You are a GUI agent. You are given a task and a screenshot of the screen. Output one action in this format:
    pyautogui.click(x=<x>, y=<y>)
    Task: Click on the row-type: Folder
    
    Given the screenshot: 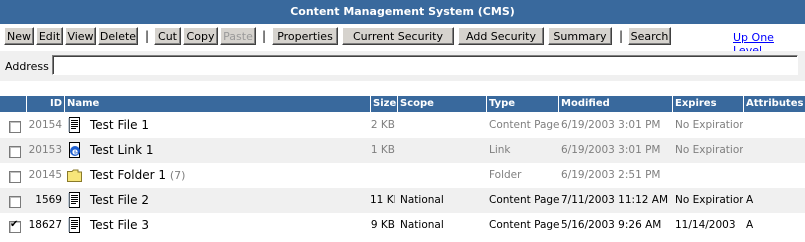 What is the action you would take?
    pyautogui.click(x=505, y=175)
    